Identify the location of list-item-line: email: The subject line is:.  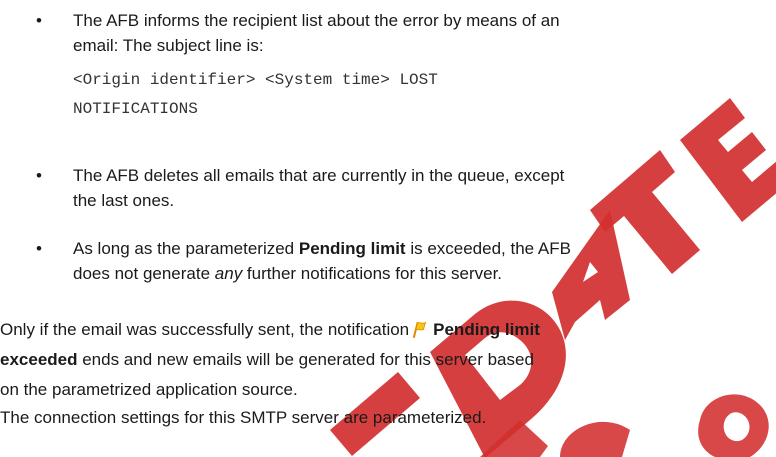
(168, 45).